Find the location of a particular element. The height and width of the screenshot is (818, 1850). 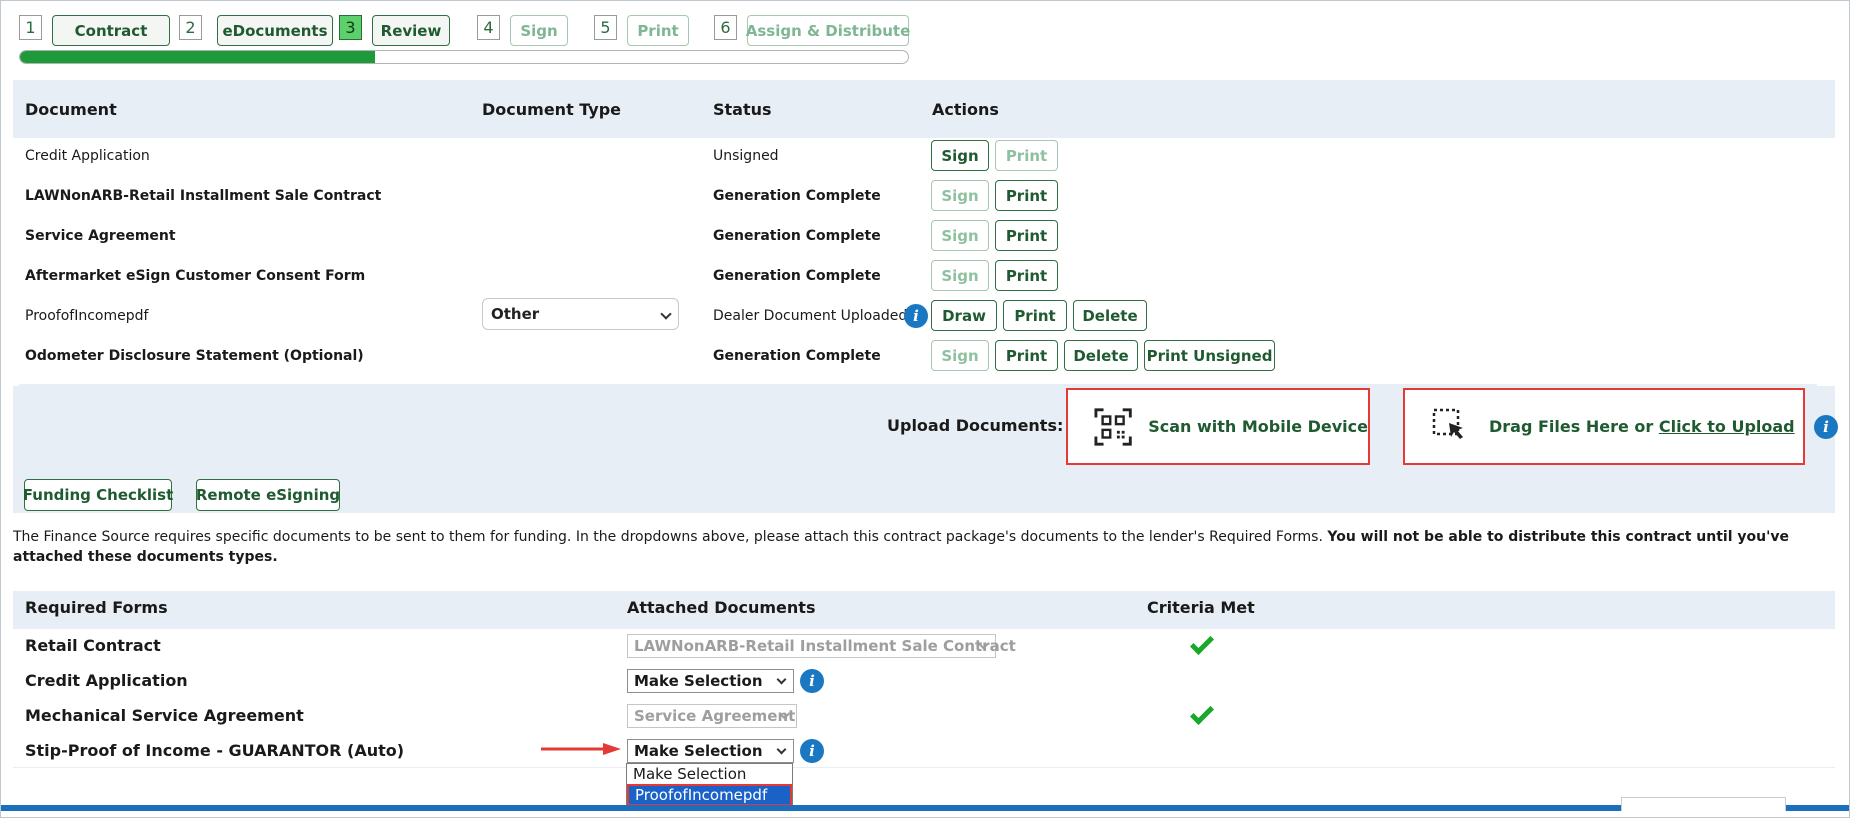

step-number: 6 is located at coordinates (725, 27).